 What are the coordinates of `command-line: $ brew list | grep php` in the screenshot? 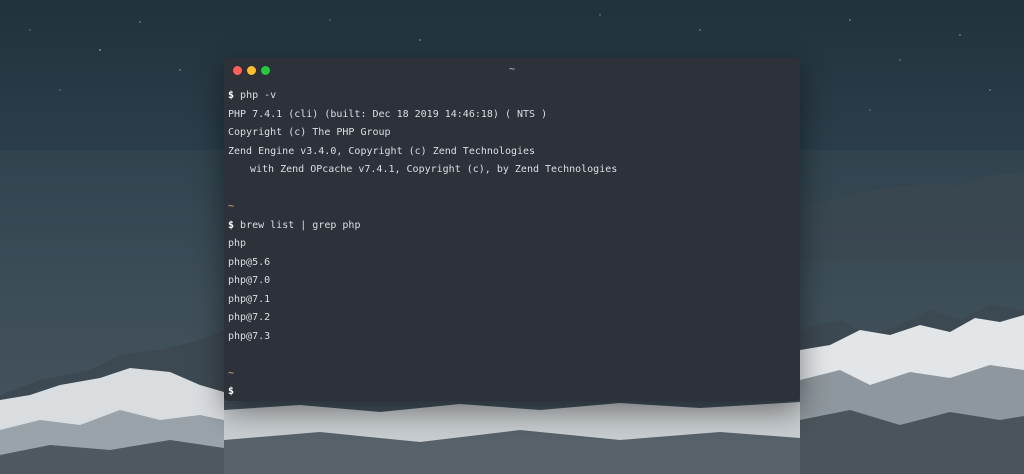 It's located at (512, 226).